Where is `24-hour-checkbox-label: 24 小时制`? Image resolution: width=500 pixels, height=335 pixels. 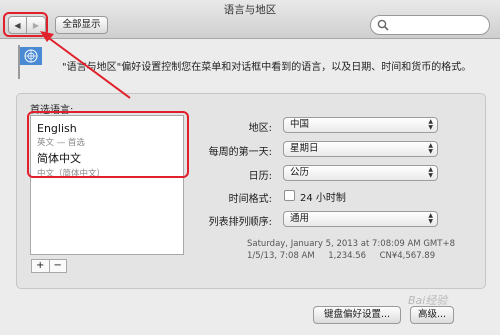 24-hour-checkbox-label: 24 小时制 is located at coordinates (323, 196).